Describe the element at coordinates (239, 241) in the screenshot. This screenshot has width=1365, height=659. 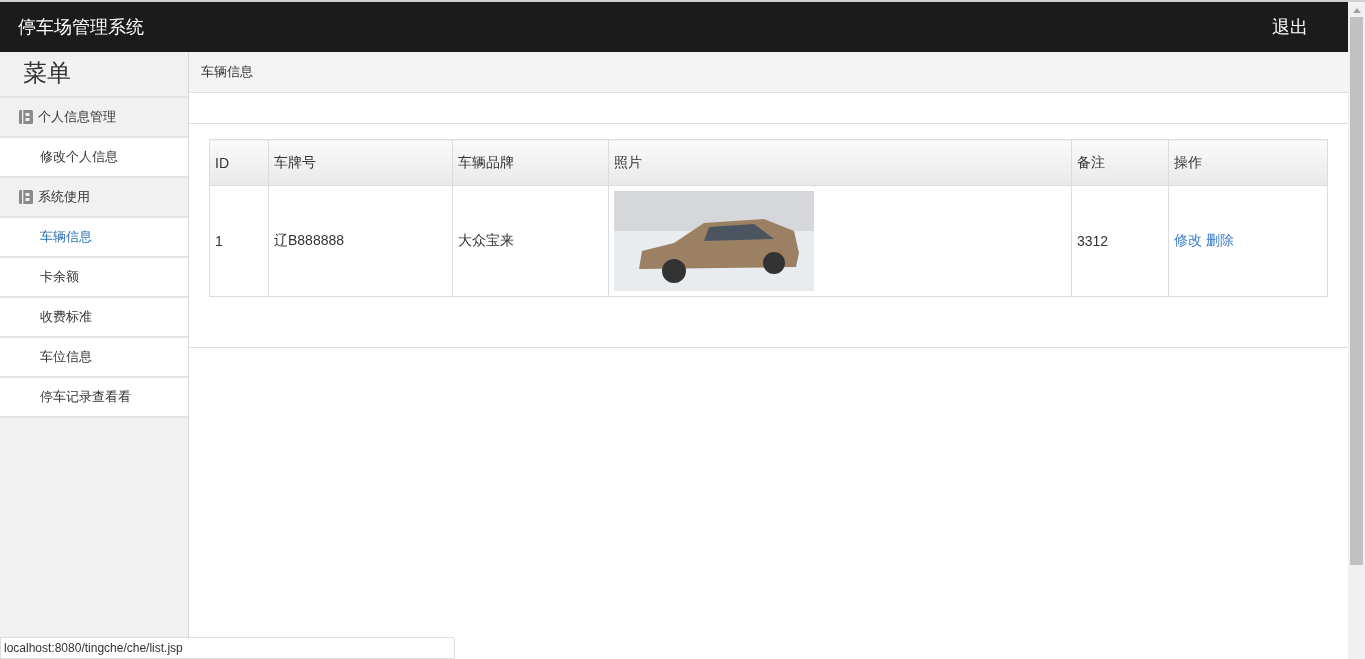
I see `table-cell: 1` at that location.